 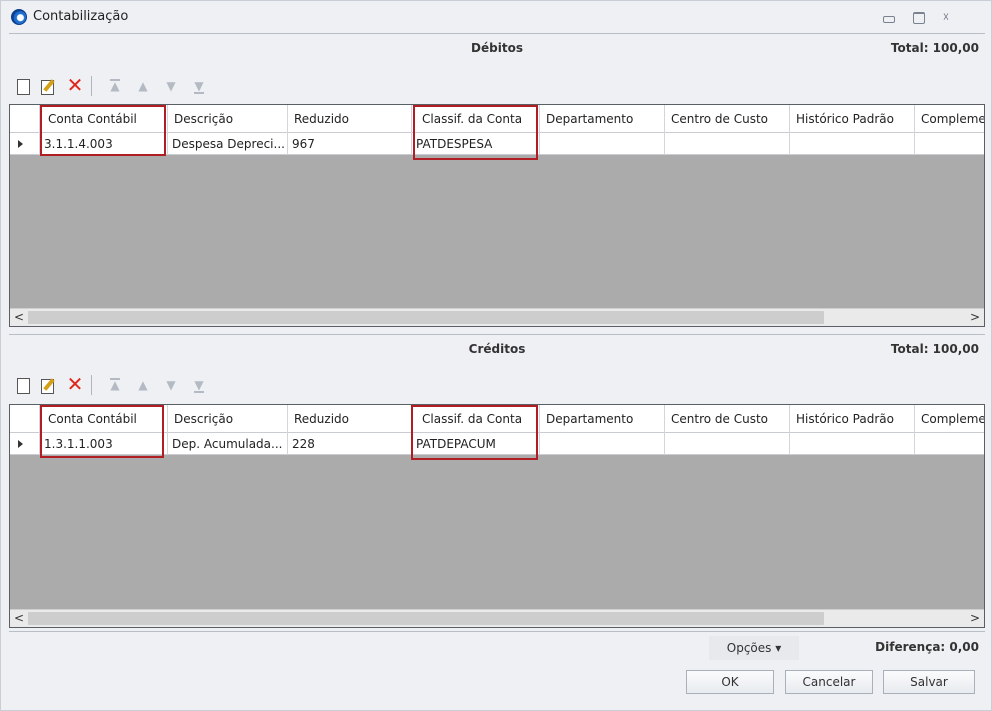 What do you see at coordinates (497, 86) in the screenshot?
I see `debitos-toolbar: ✕ ▲ ▲ ▼ ▼` at bounding box center [497, 86].